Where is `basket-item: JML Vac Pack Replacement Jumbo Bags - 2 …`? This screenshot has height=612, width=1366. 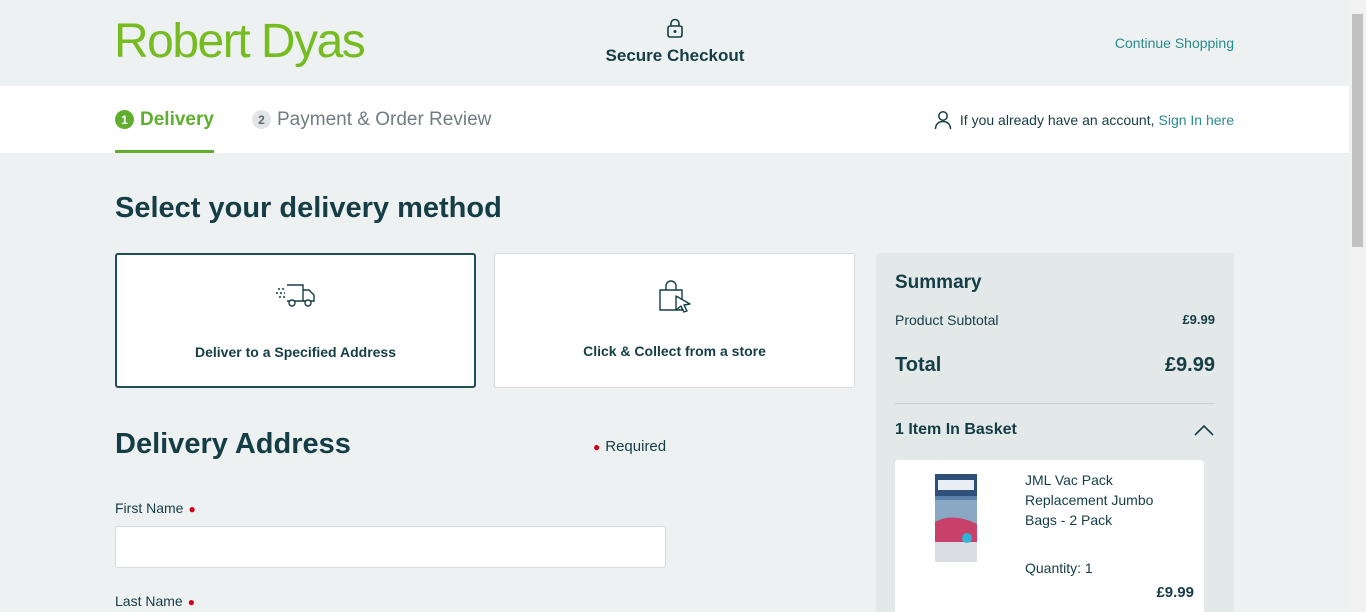
basket-item: JML Vac Pack Replacement Jumbo Bags - 2 … is located at coordinates (1049, 536).